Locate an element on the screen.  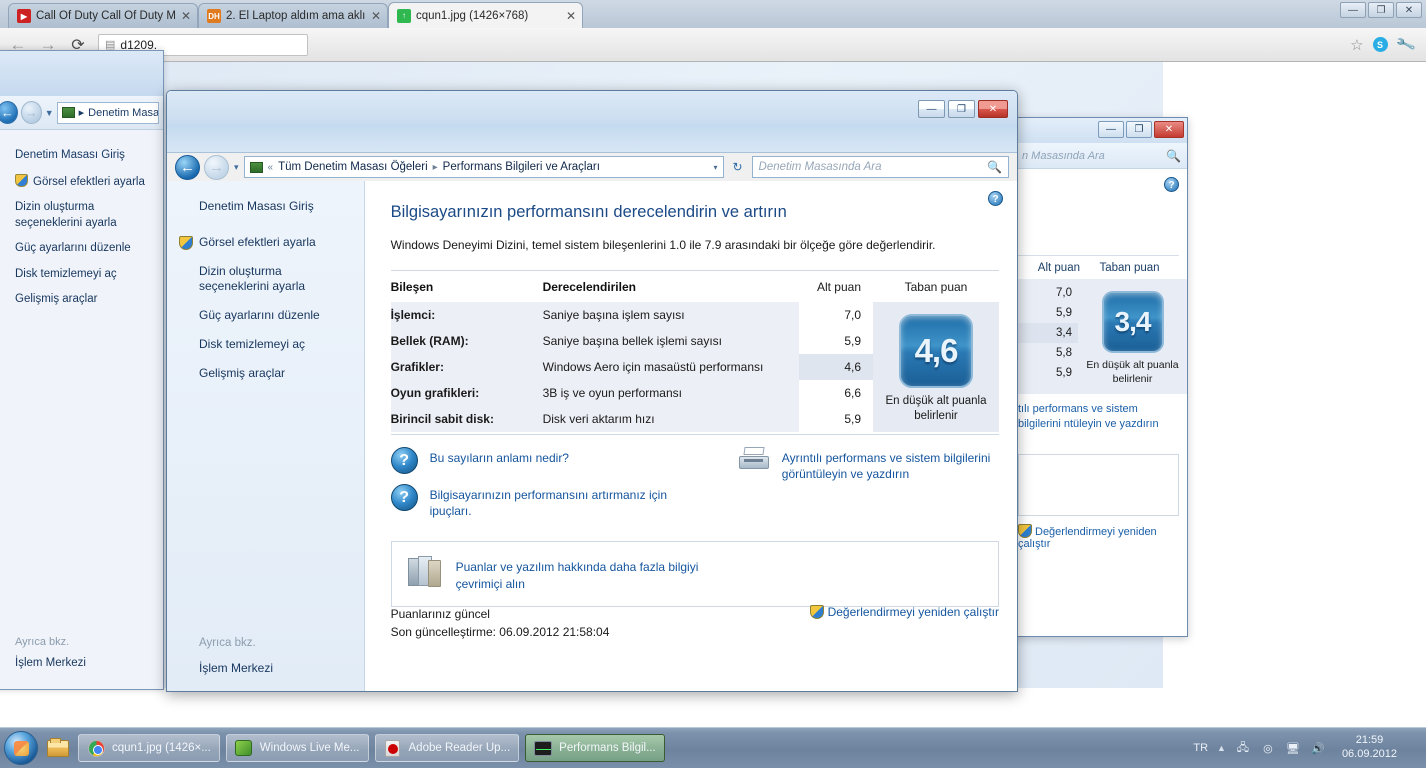
volume-icon: 🔊 is located at coordinates (1318, 748).